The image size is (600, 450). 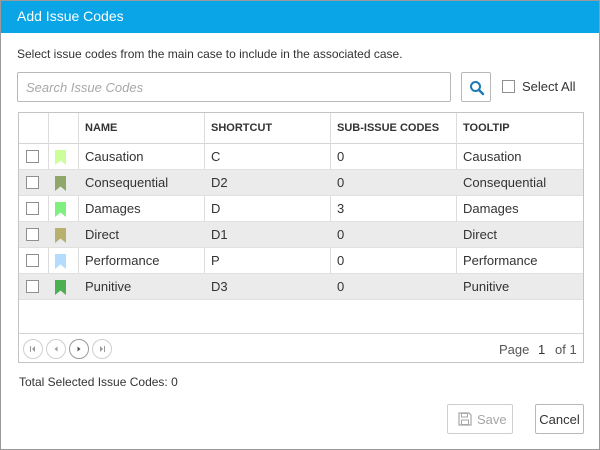 What do you see at coordinates (70, 16) in the screenshot?
I see `dialog-title: Add Issue Codes` at bounding box center [70, 16].